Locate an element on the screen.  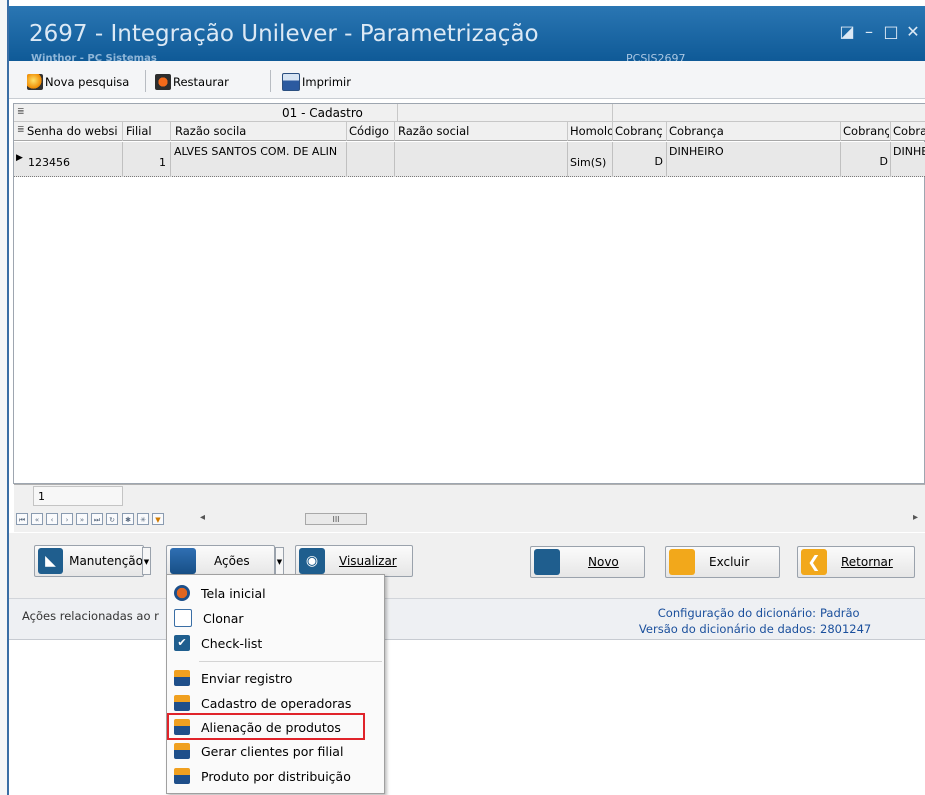
horizontal-scrollbar-thumb: III is located at coordinates (336, 519).